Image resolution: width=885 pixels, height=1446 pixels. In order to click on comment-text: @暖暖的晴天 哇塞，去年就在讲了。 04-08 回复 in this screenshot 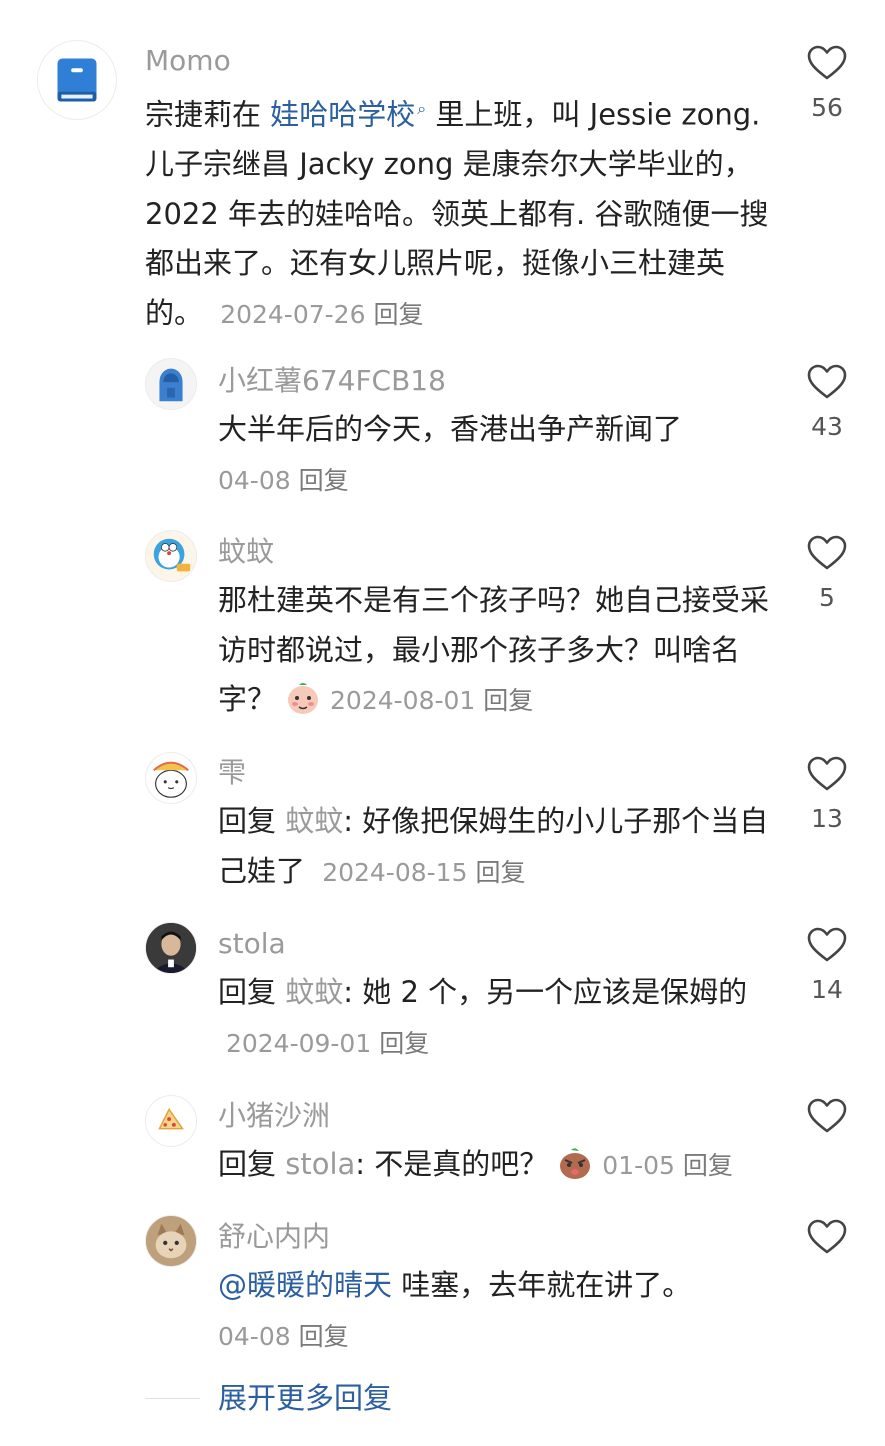, I will do `click(455, 1309)`.